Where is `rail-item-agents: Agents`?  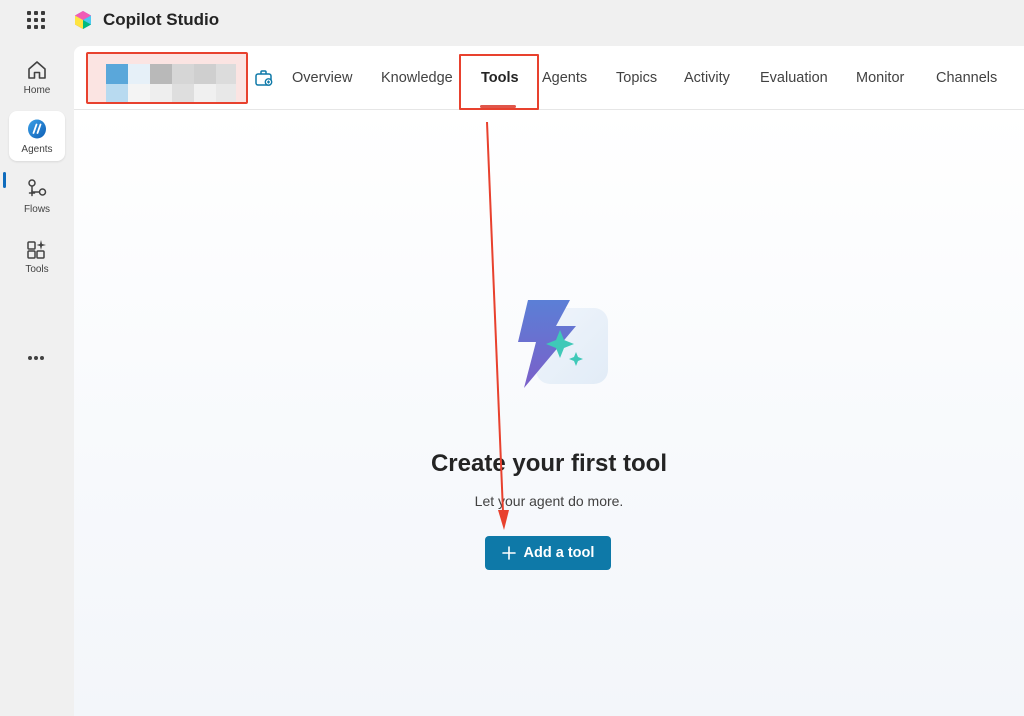
rail-item-agents: Agents is located at coordinates (37, 136).